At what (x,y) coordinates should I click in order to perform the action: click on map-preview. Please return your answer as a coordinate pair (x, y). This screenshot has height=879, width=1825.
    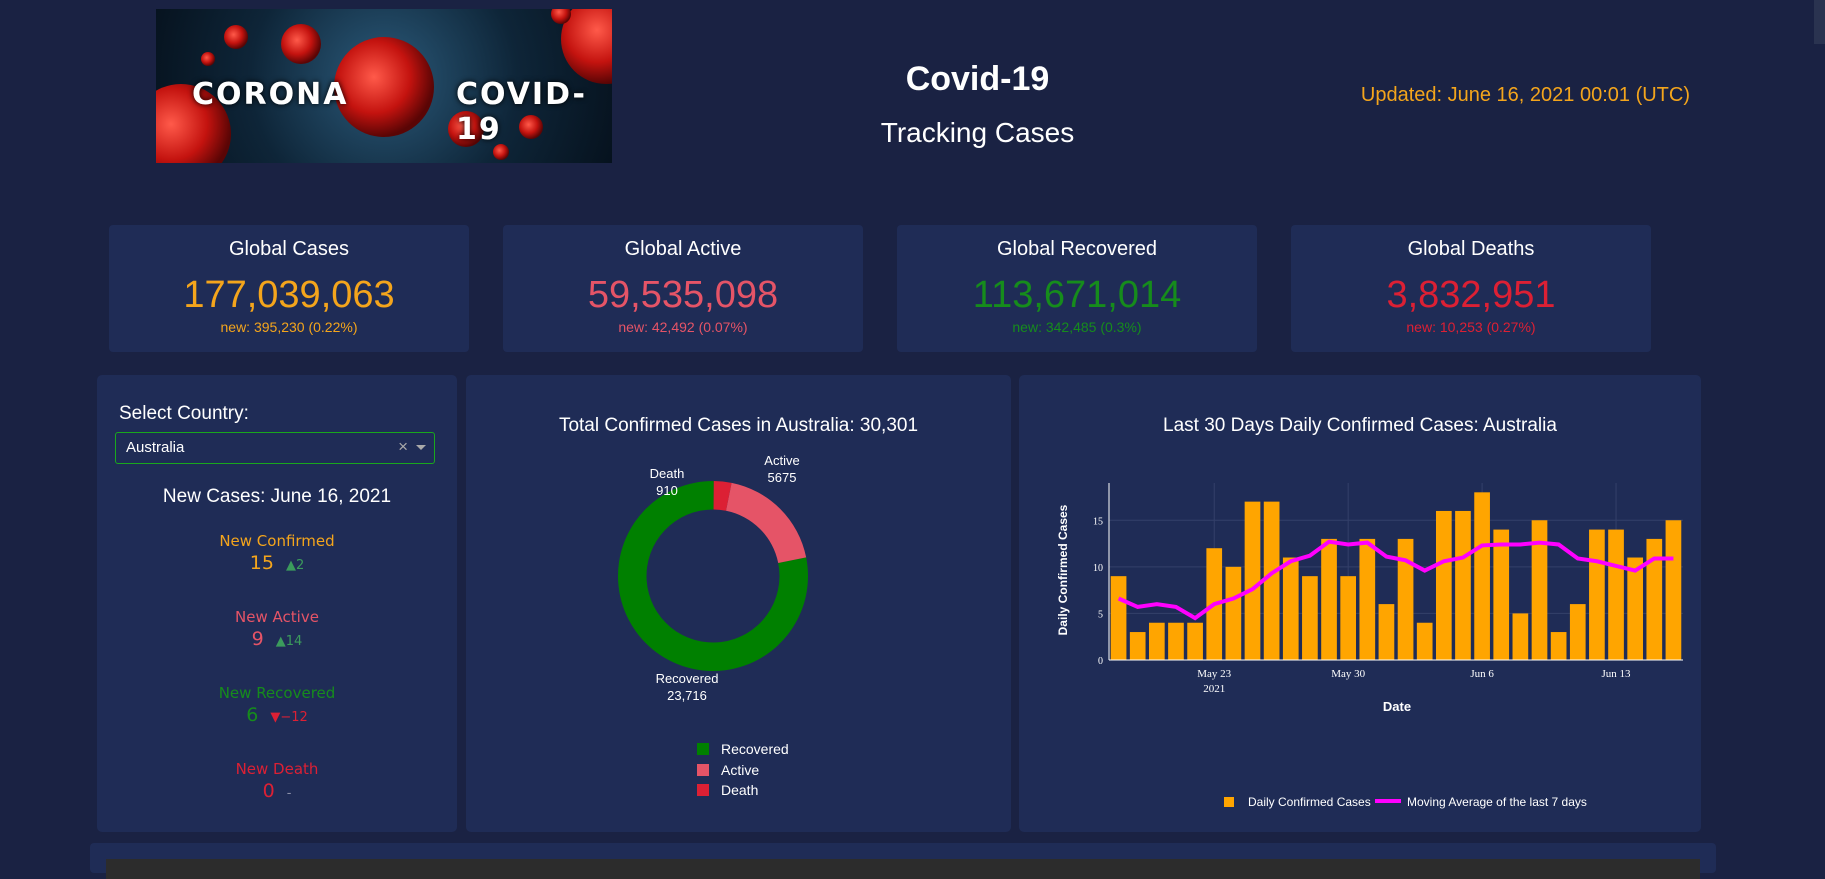
    Looking at the image, I should click on (903, 869).